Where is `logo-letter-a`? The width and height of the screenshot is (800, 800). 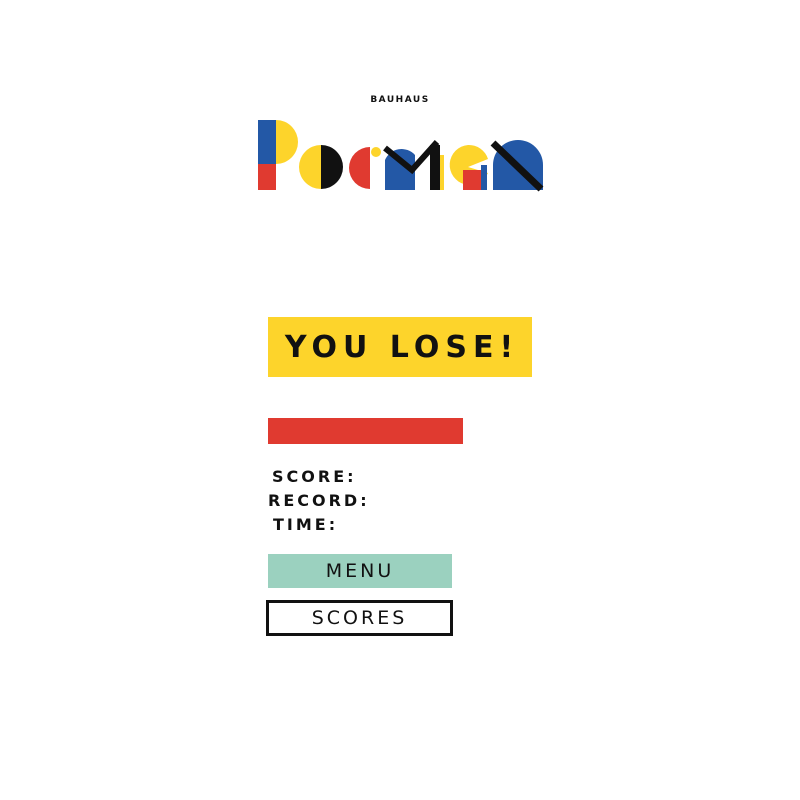
logo-letter-a is located at coordinates (321, 167).